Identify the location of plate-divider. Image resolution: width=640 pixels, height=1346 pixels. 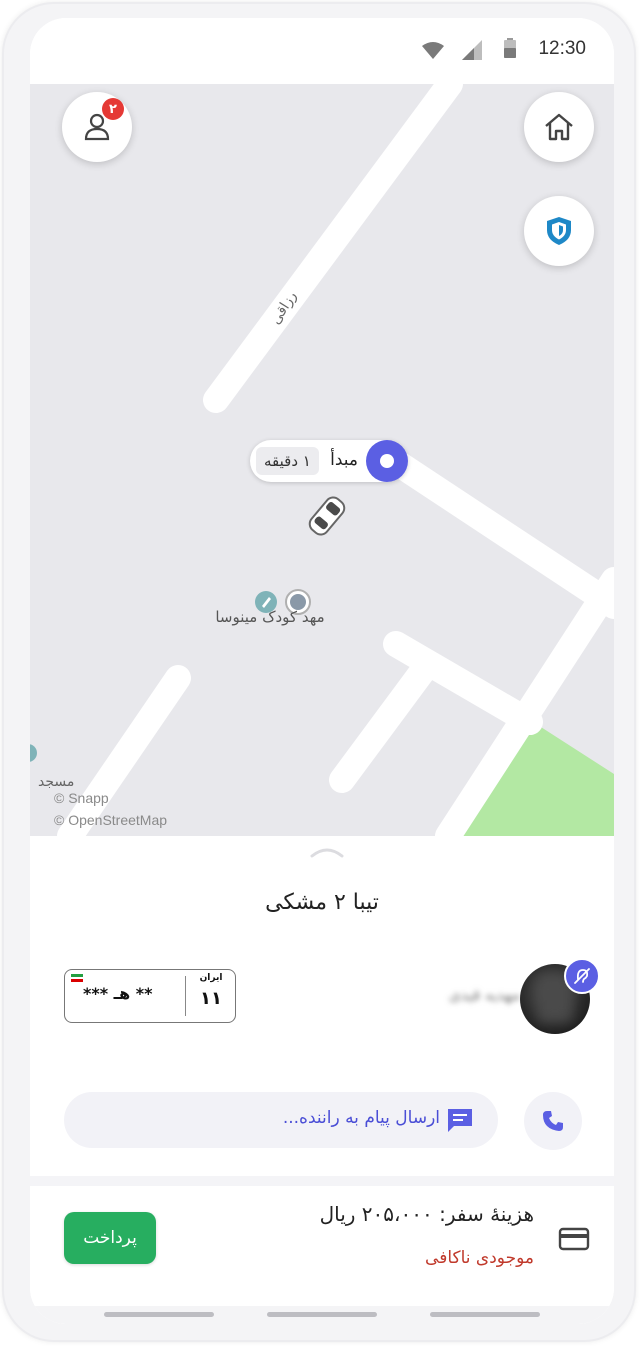
(185, 996).